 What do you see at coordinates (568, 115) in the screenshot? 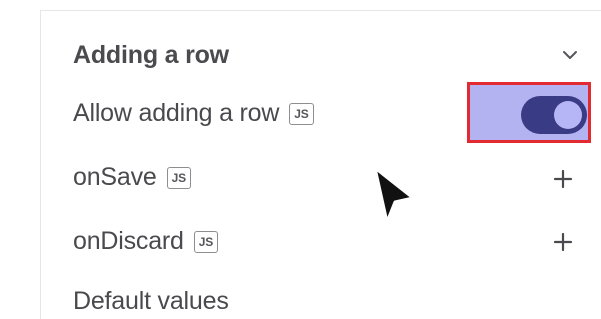
I see `toggle-knob` at bounding box center [568, 115].